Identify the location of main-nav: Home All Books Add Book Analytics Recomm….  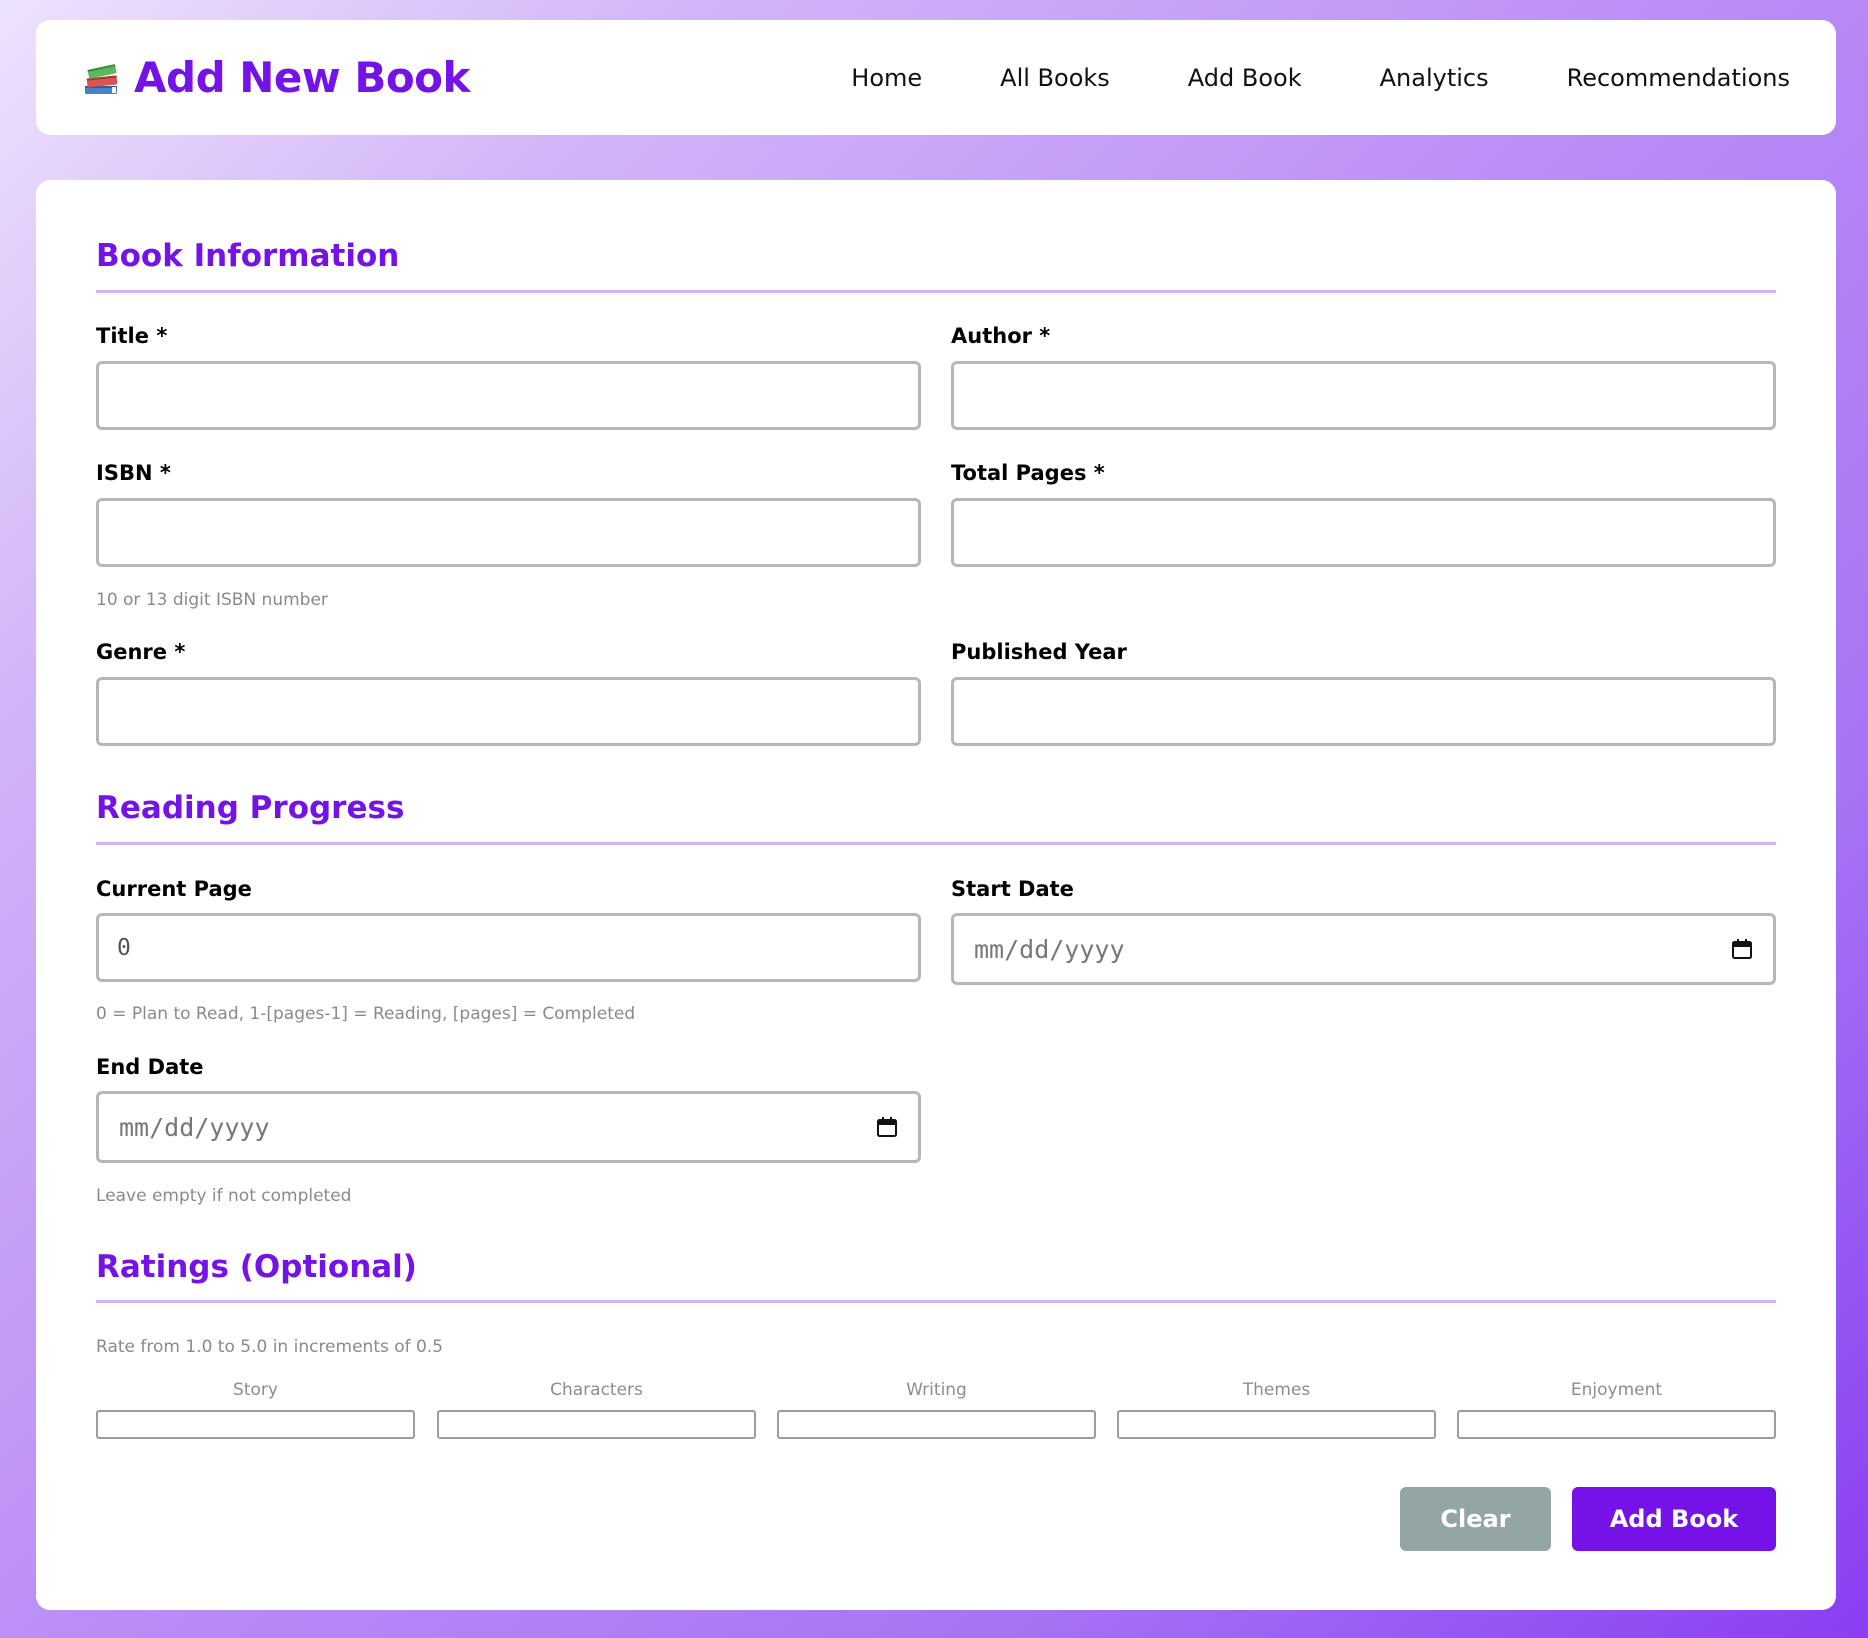
(1281, 78).